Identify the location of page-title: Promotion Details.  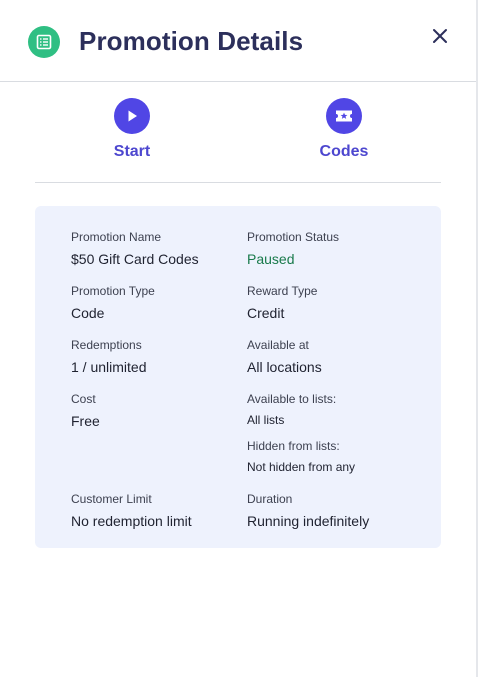
(191, 41).